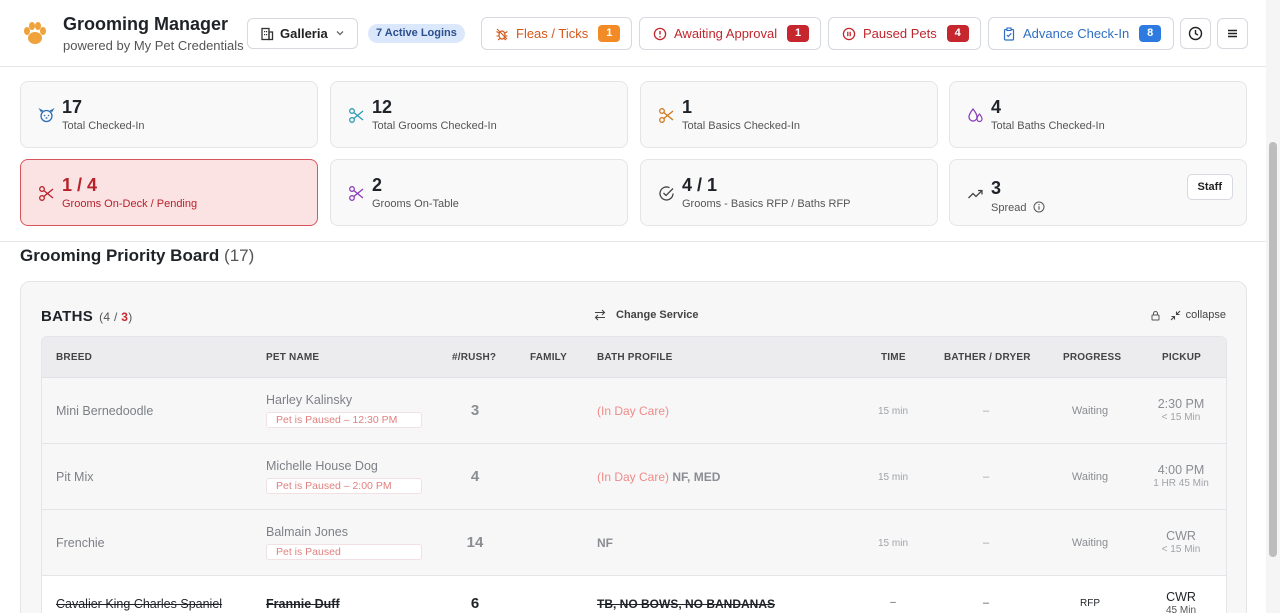 Image resolution: width=1280 pixels, height=613 pixels. What do you see at coordinates (169, 114) in the screenshot?
I see `stat-total-checked-in: 17 Total Checked-In` at bounding box center [169, 114].